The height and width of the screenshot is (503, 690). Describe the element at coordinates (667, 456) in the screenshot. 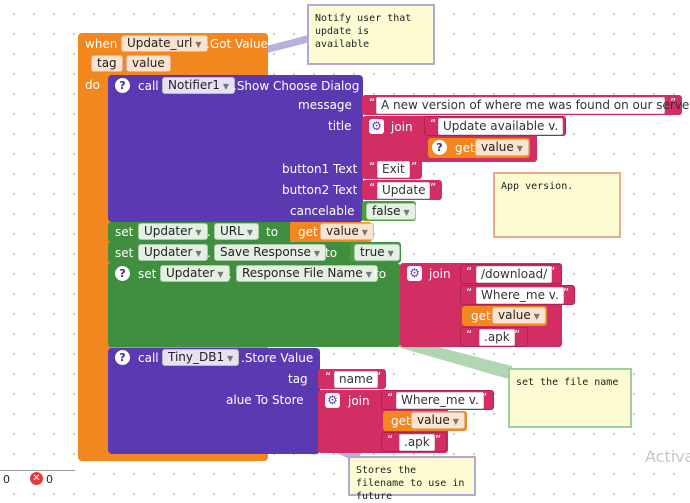

I see `activation-watermark: Activa` at that location.